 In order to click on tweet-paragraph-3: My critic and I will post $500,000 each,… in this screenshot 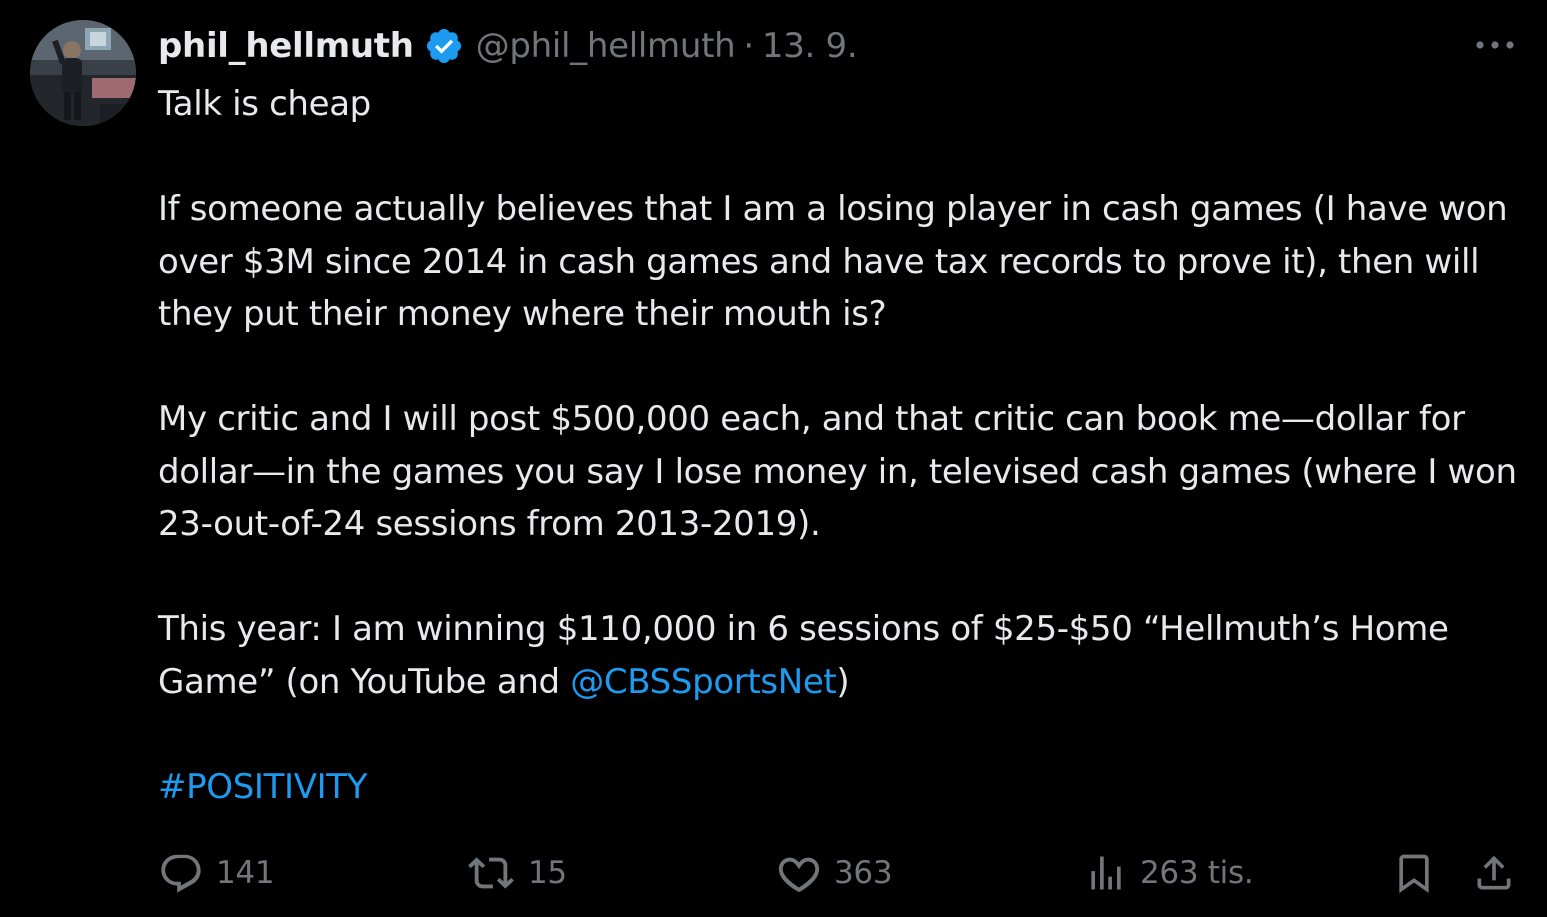, I will do `click(837, 471)`.